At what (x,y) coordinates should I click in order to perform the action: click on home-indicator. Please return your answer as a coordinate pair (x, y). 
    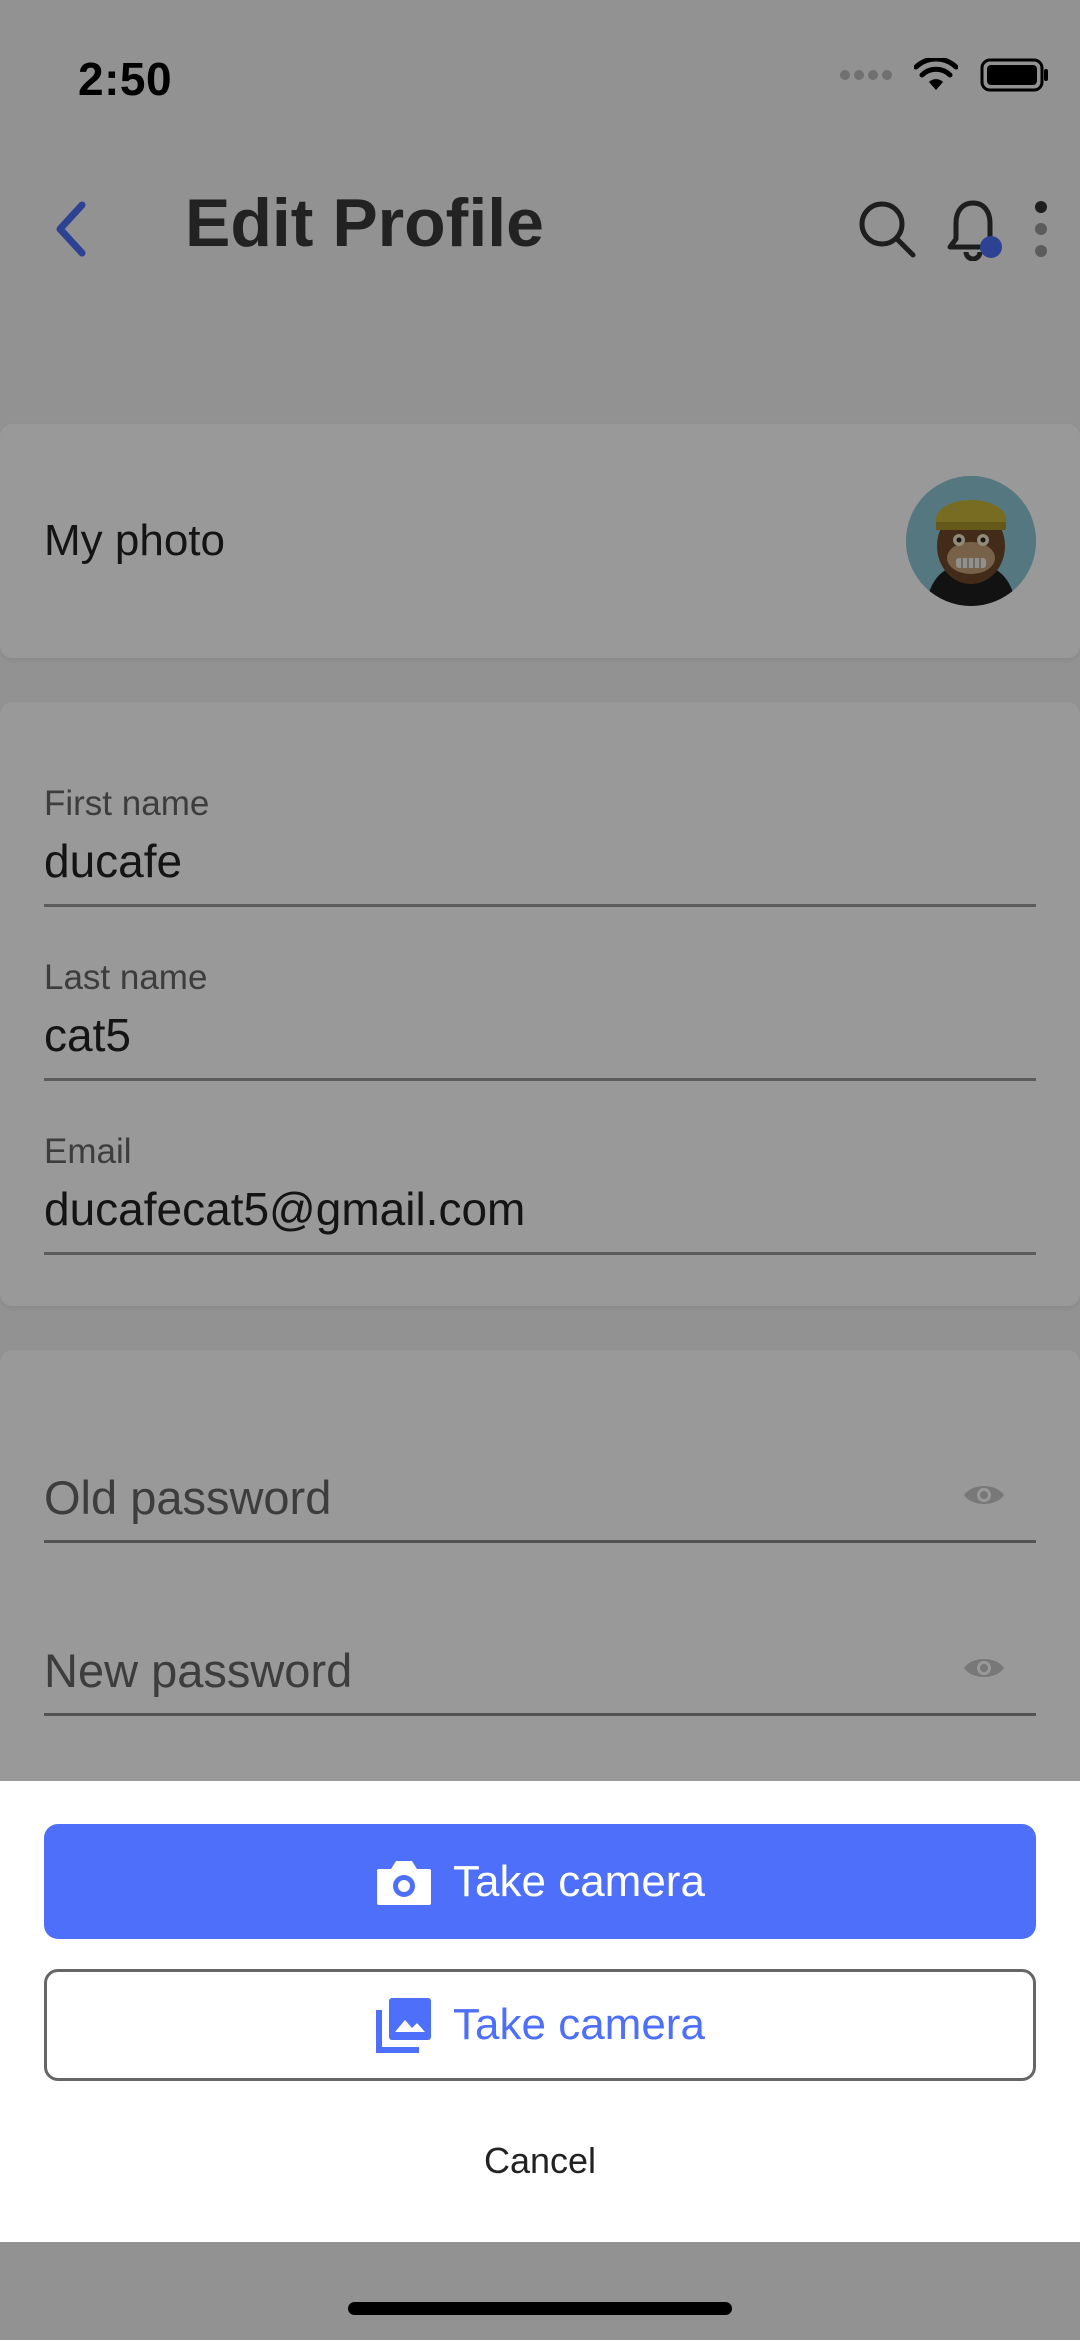
    Looking at the image, I should click on (540, 2308).